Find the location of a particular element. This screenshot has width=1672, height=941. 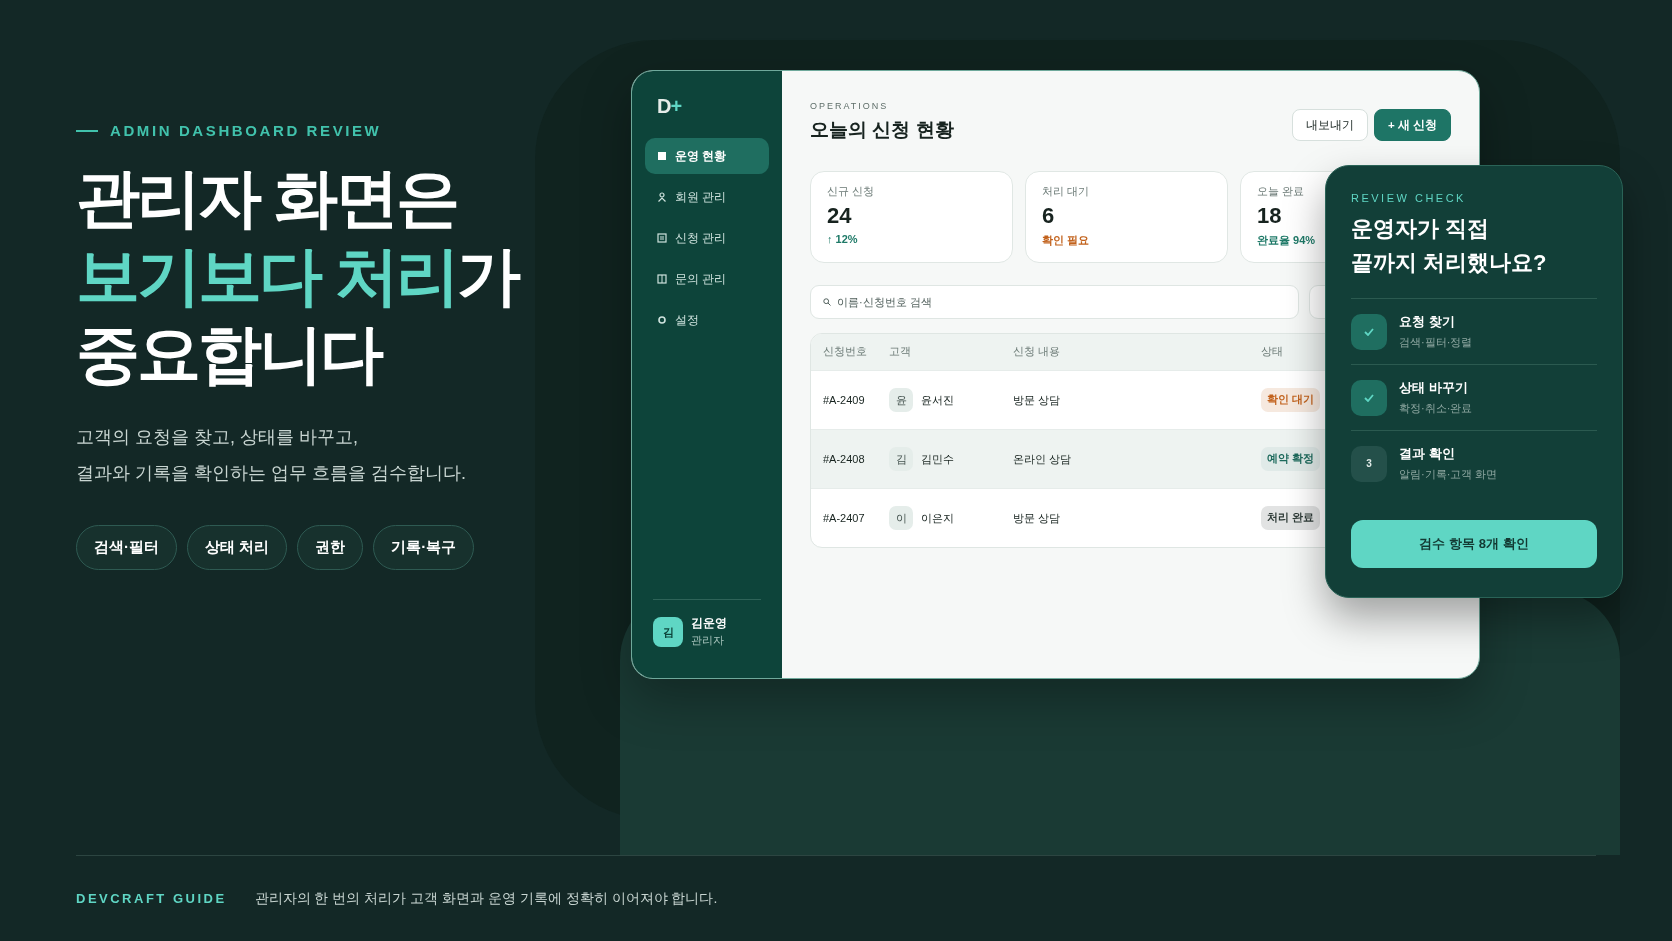

stat-label: 오늘 완료 is located at coordinates (1281, 191).